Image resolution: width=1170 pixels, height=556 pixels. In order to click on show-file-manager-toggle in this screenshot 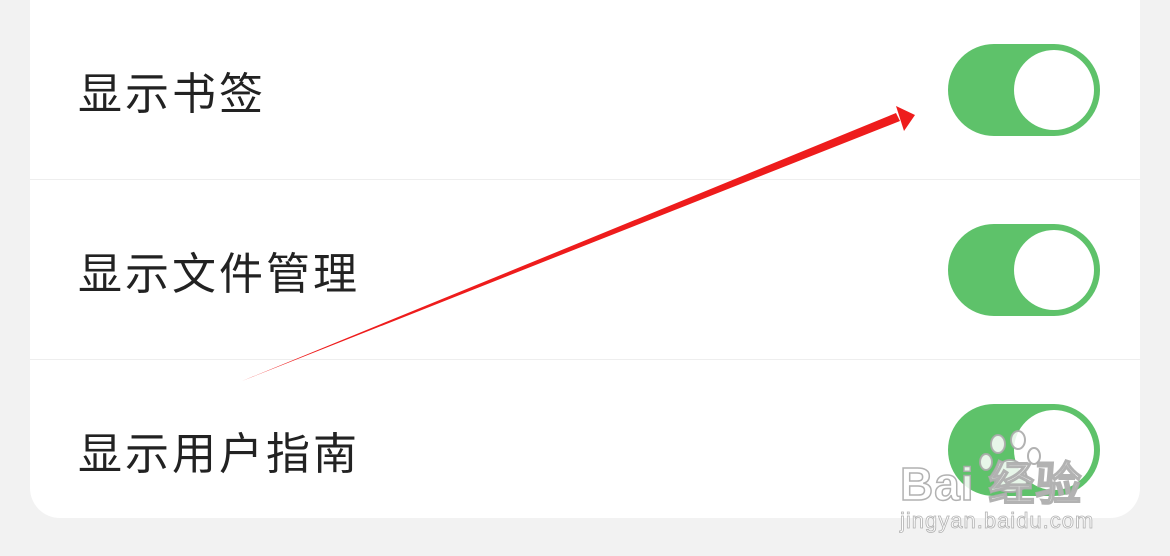, I will do `click(1024, 270)`.